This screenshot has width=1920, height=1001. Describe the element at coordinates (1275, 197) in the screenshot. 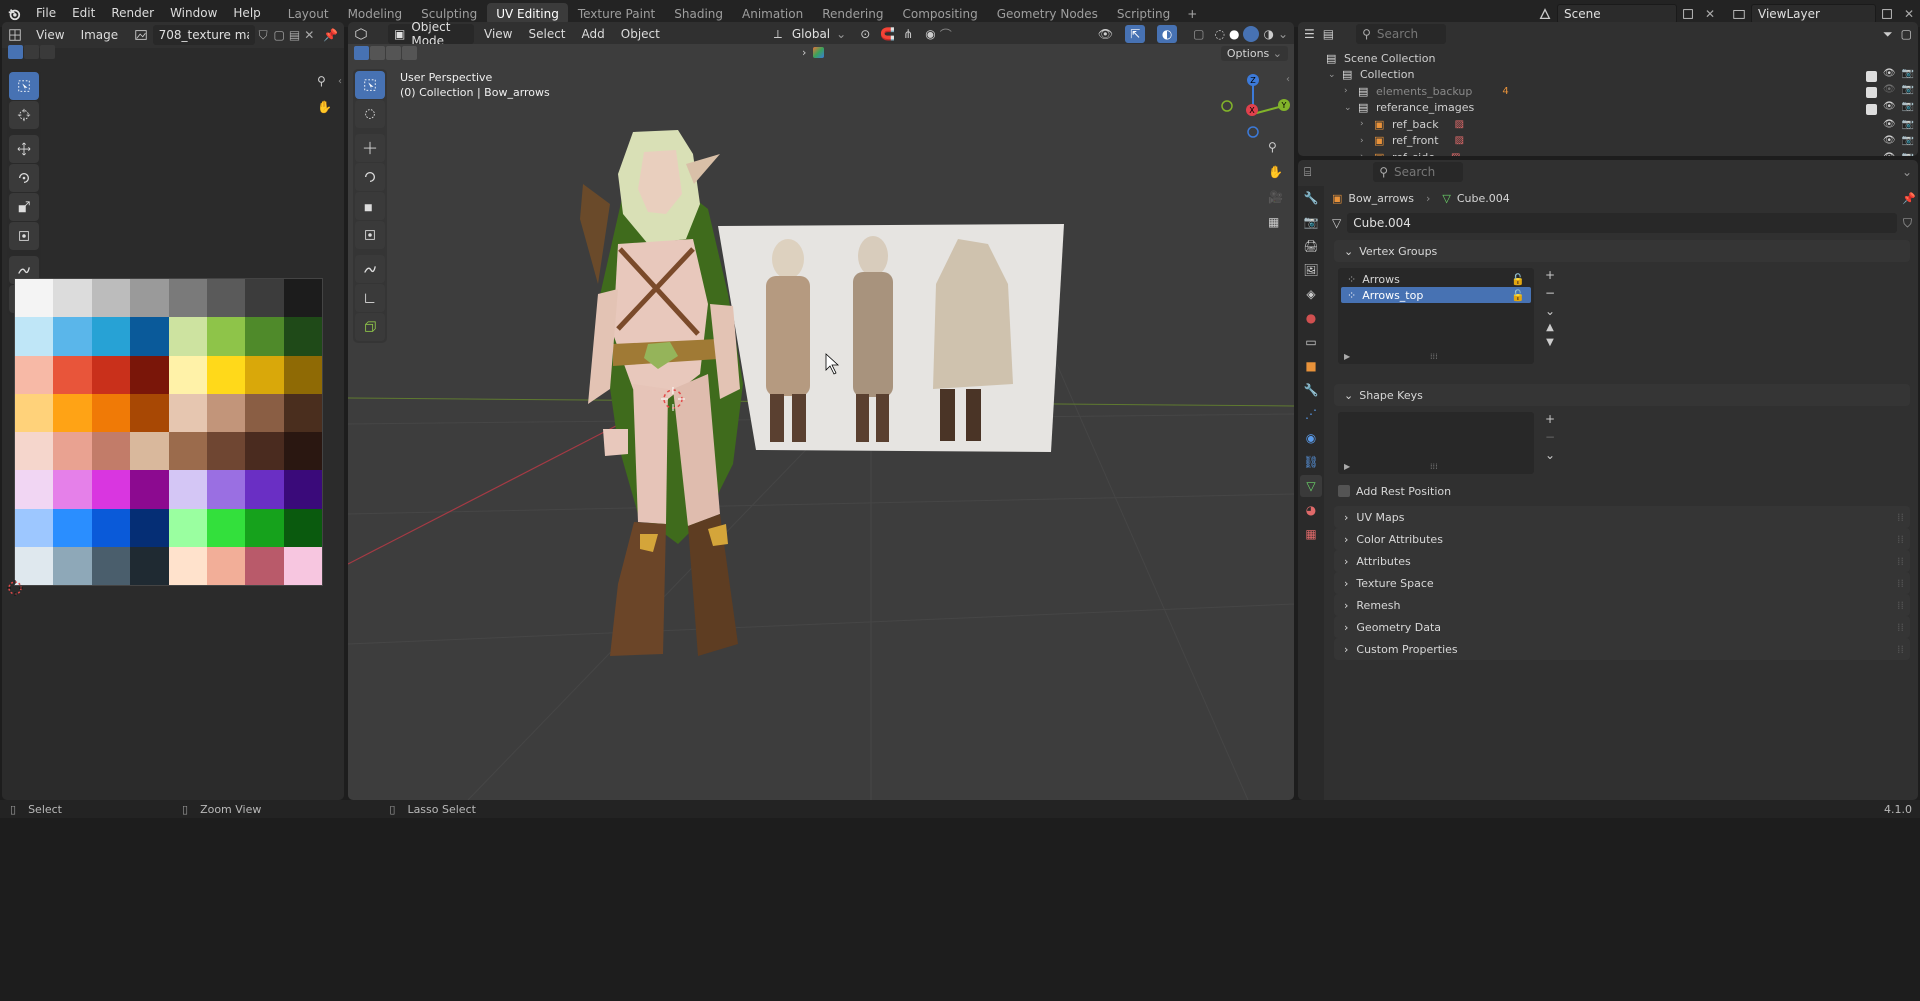

I see `camera-view-icon: 🎥` at that location.